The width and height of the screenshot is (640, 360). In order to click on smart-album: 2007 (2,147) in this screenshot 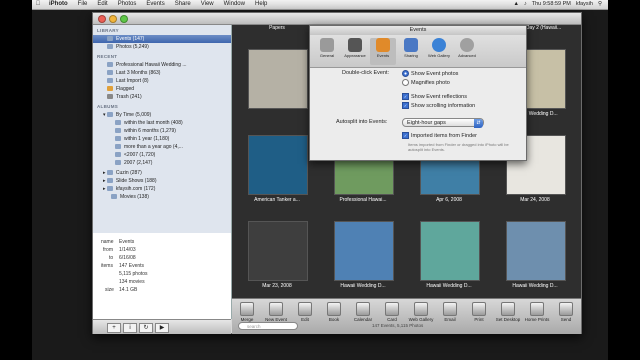, I will do `click(162, 163)`.